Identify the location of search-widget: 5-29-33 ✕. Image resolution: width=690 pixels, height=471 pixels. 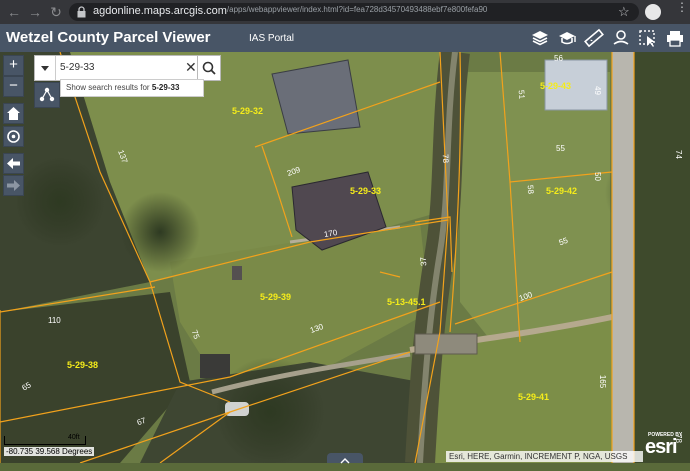
(127, 68).